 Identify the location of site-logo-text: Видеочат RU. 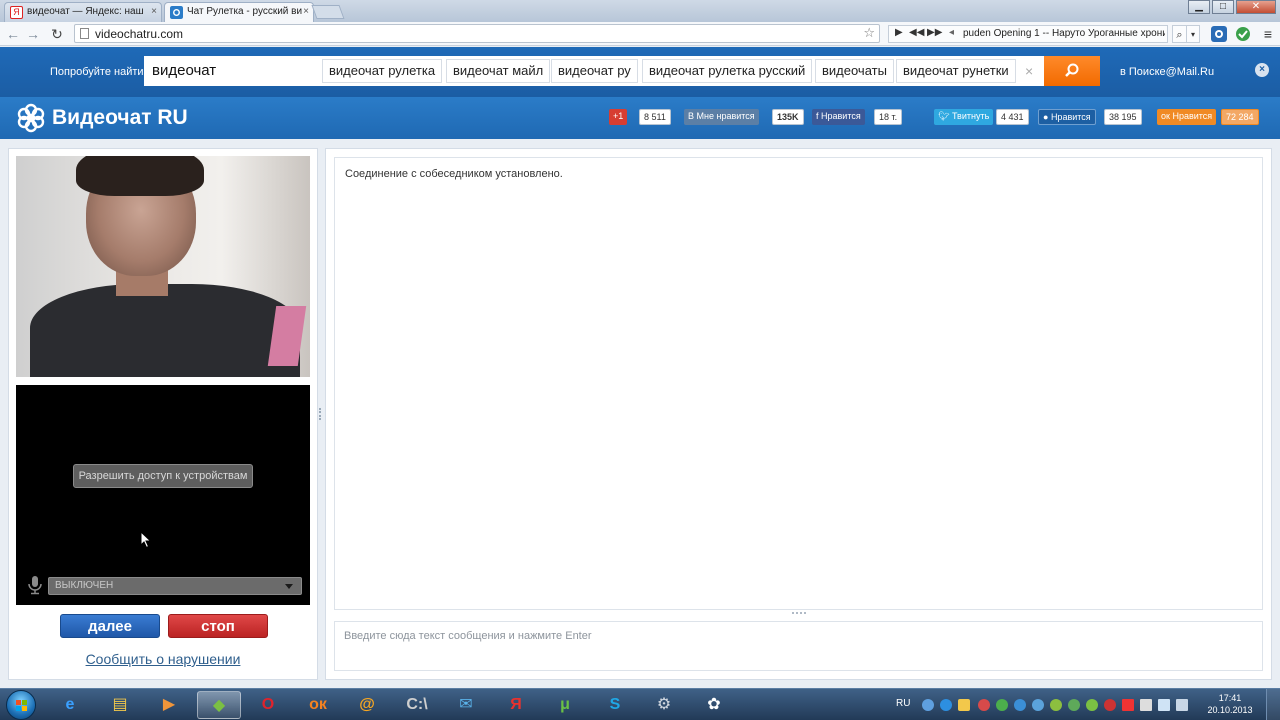
(120, 118).